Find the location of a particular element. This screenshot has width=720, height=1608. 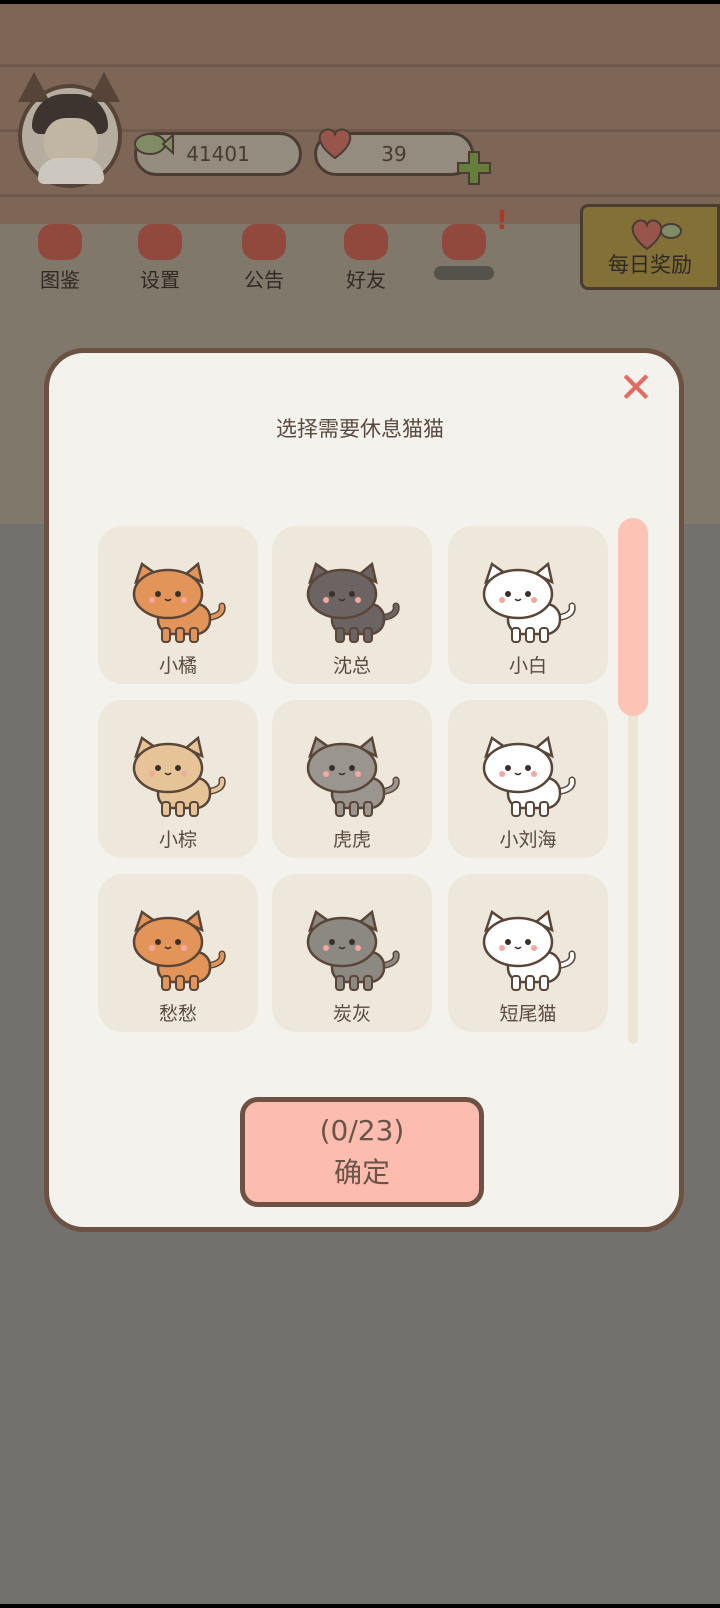

cat-card: 沈总 is located at coordinates (352, 605).